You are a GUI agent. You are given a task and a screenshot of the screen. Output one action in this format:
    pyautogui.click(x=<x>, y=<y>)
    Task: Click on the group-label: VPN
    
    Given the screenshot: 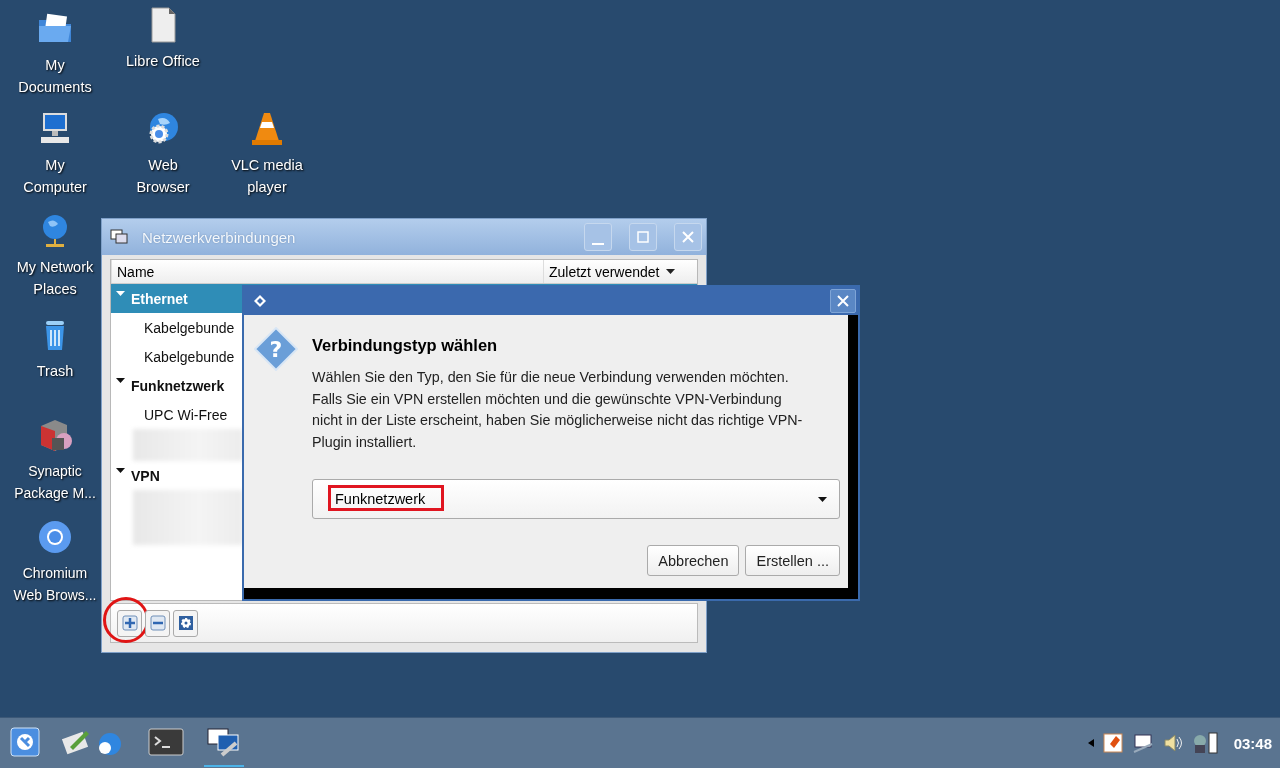 What is the action you would take?
    pyautogui.click(x=145, y=475)
    